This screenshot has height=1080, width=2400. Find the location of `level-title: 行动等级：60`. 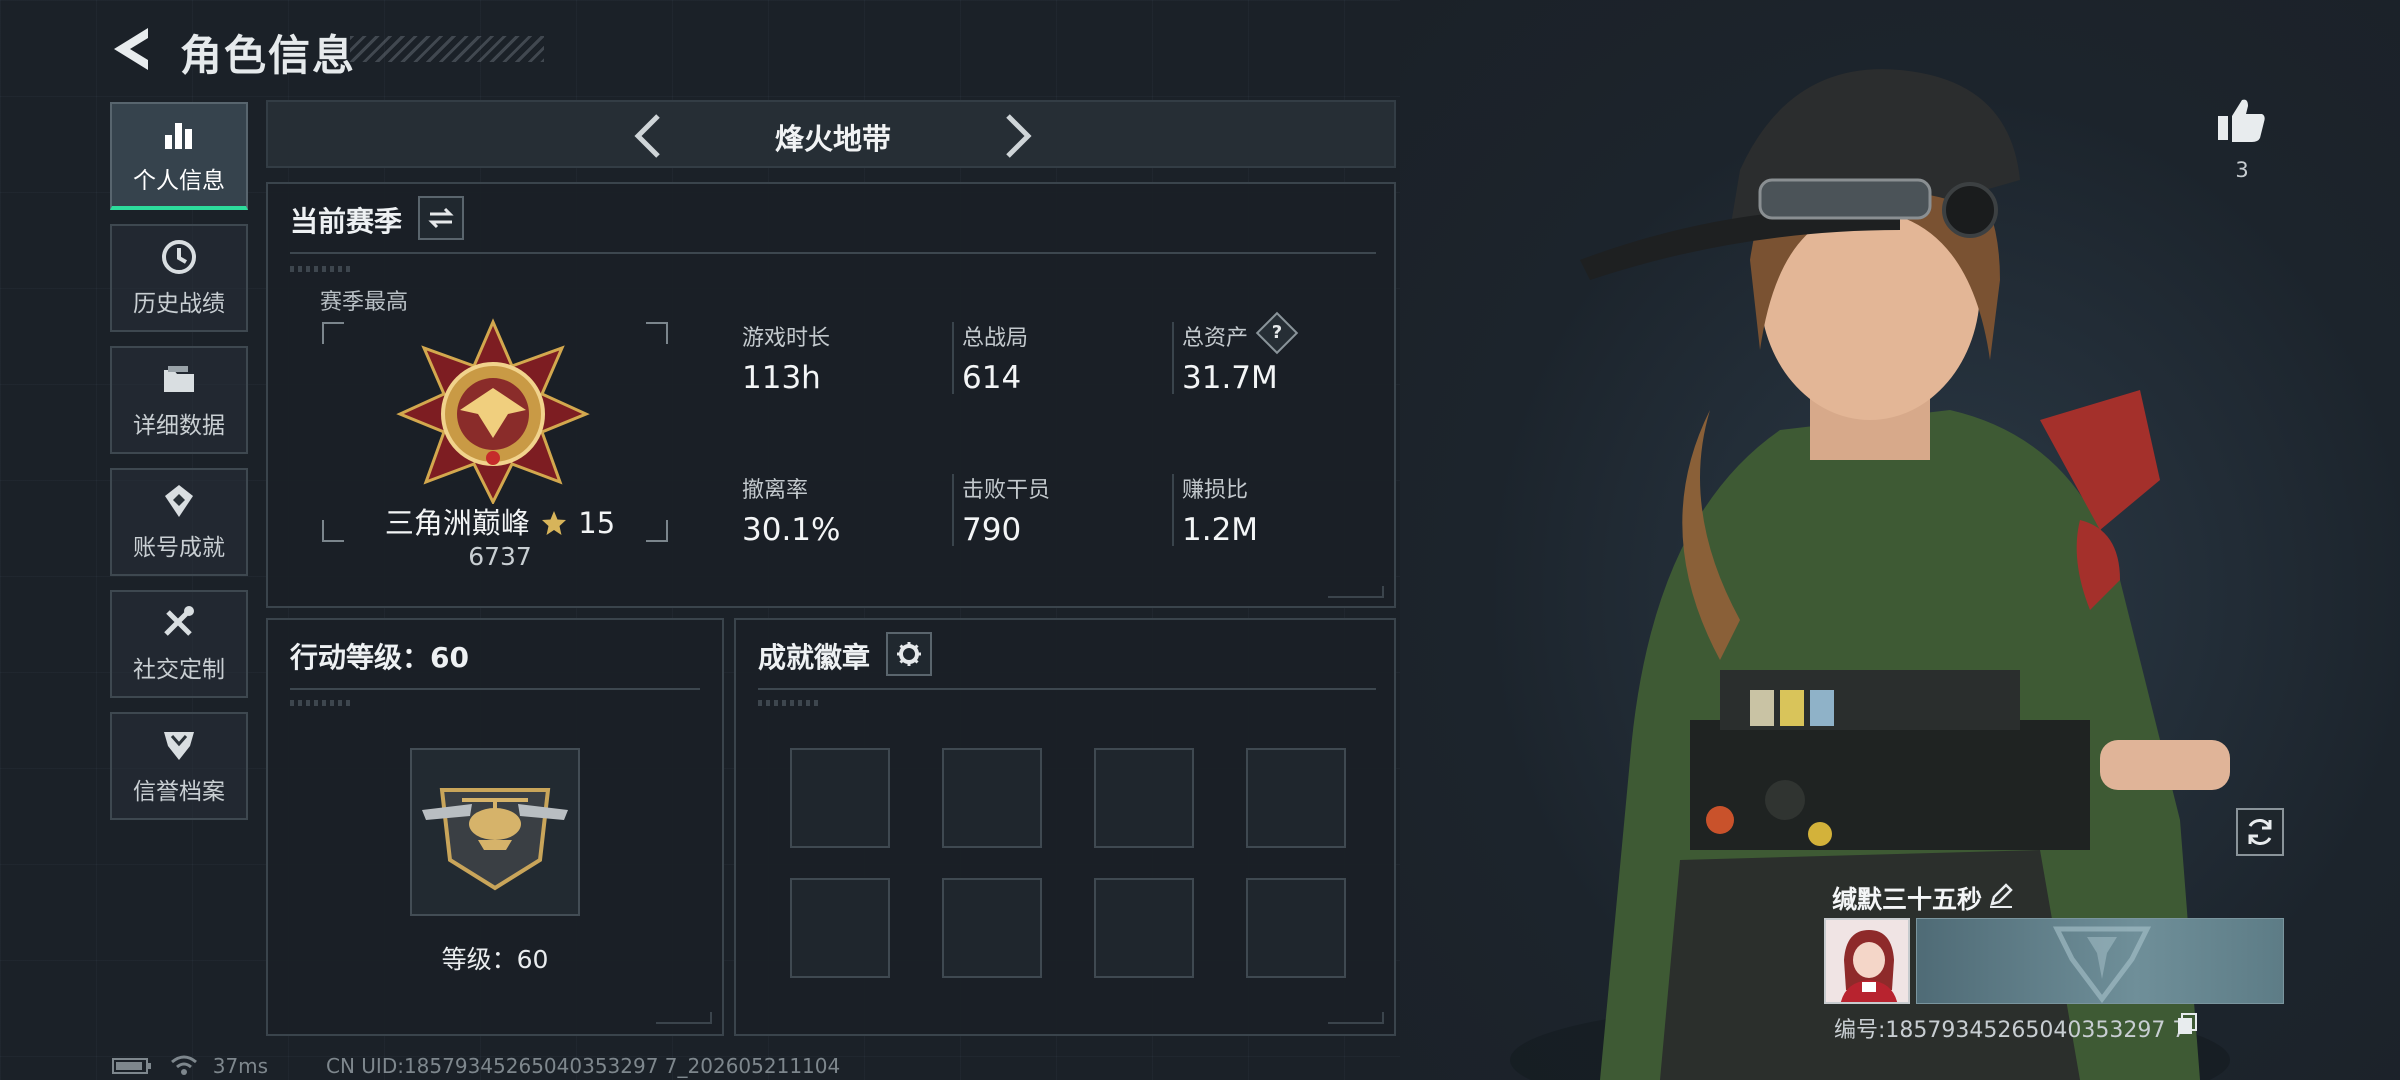

level-title: 行动等级：60 is located at coordinates (379, 657).